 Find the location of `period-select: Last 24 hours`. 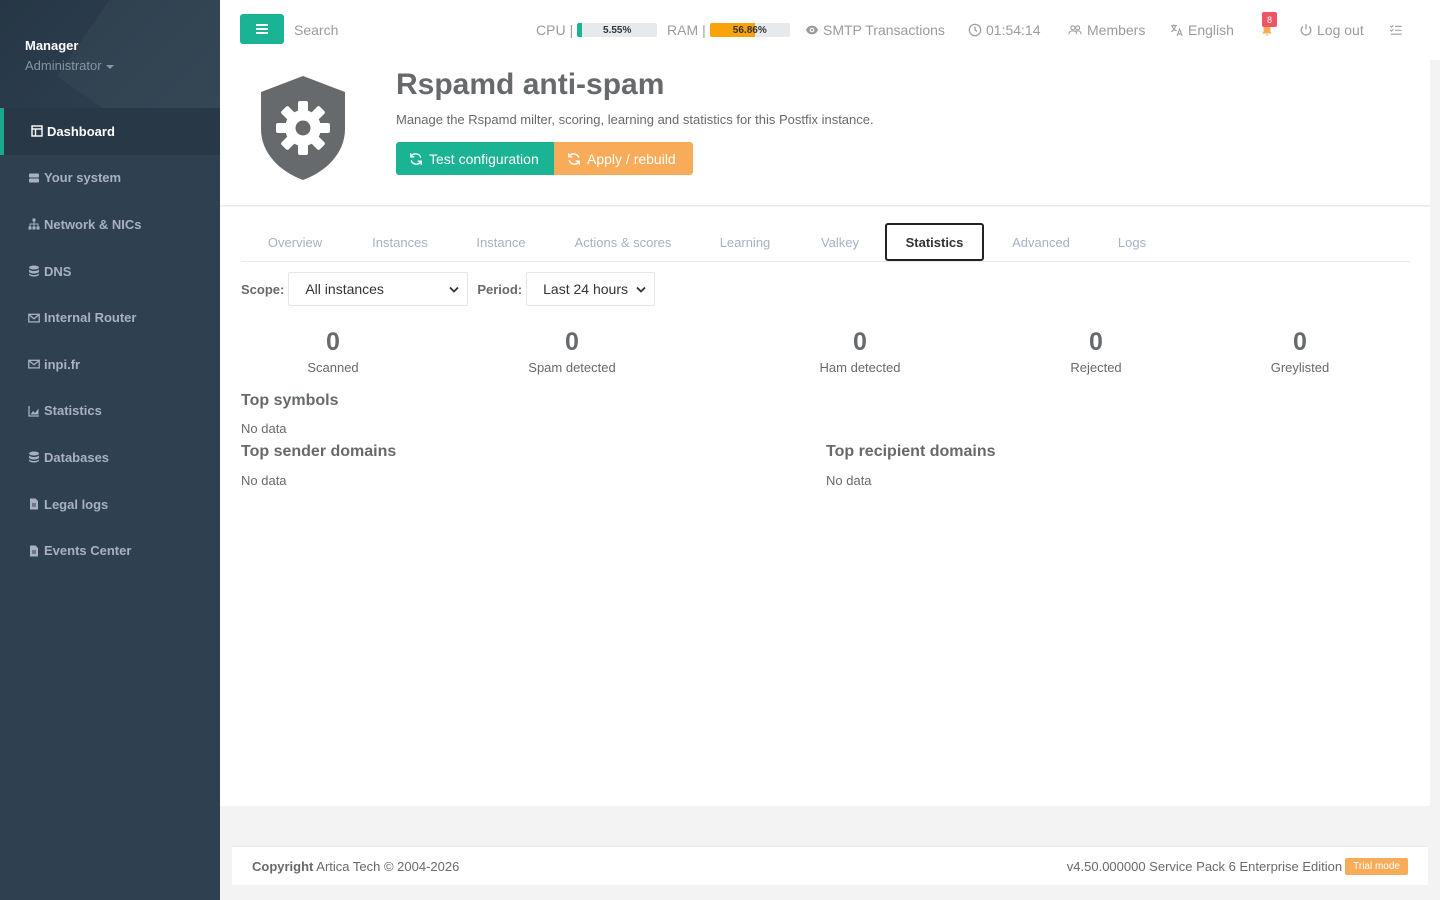

period-select: Last 24 hours is located at coordinates (591, 289).